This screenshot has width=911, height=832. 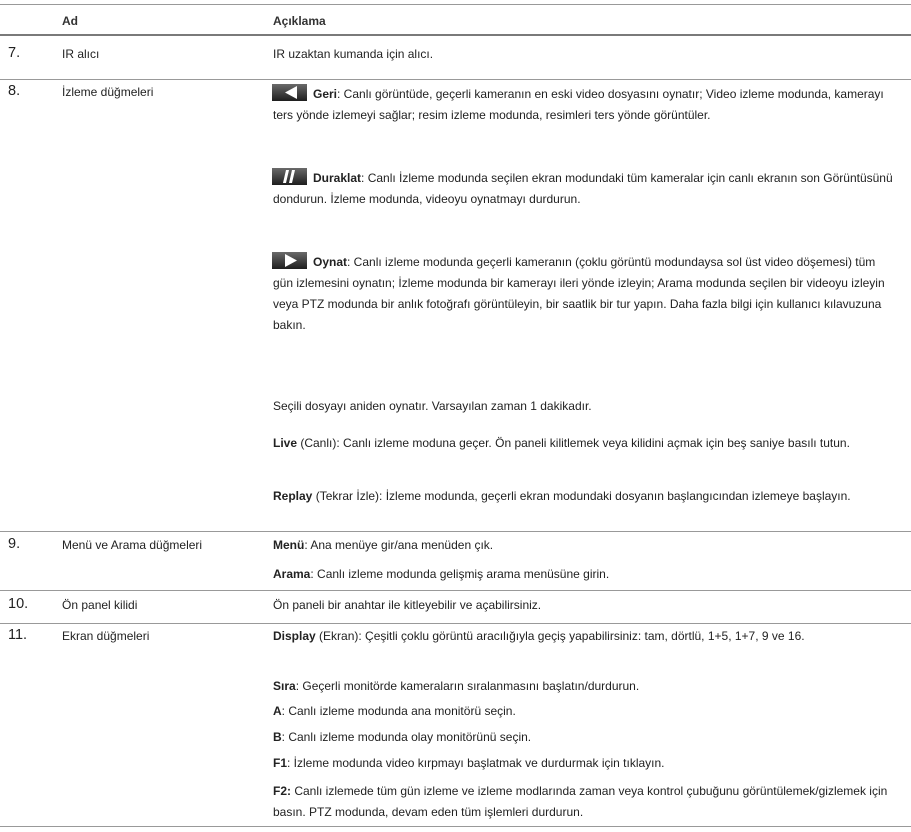 What do you see at coordinates (399, 545) in the screenshot?
I see `item-text: : Ana menüye gir/ana menüden çık.` at bounding box center [399, 545].